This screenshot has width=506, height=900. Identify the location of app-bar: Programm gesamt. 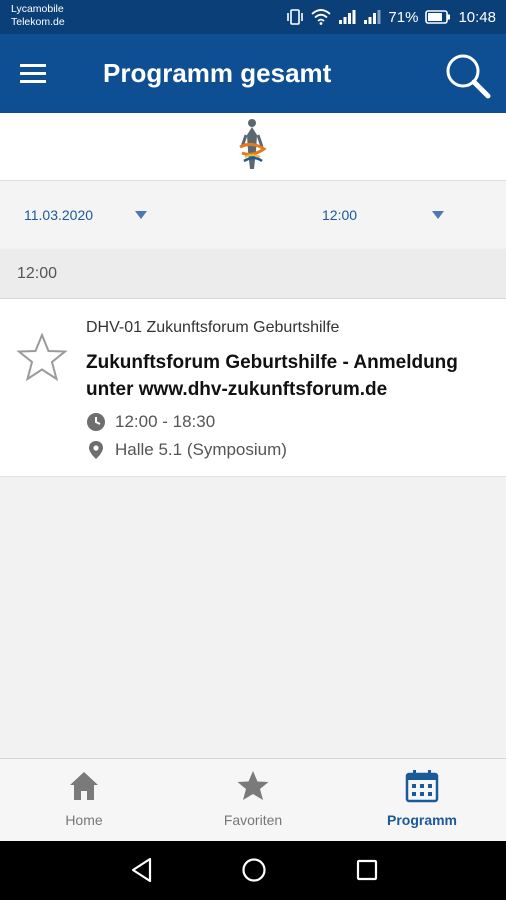
(253, 73).